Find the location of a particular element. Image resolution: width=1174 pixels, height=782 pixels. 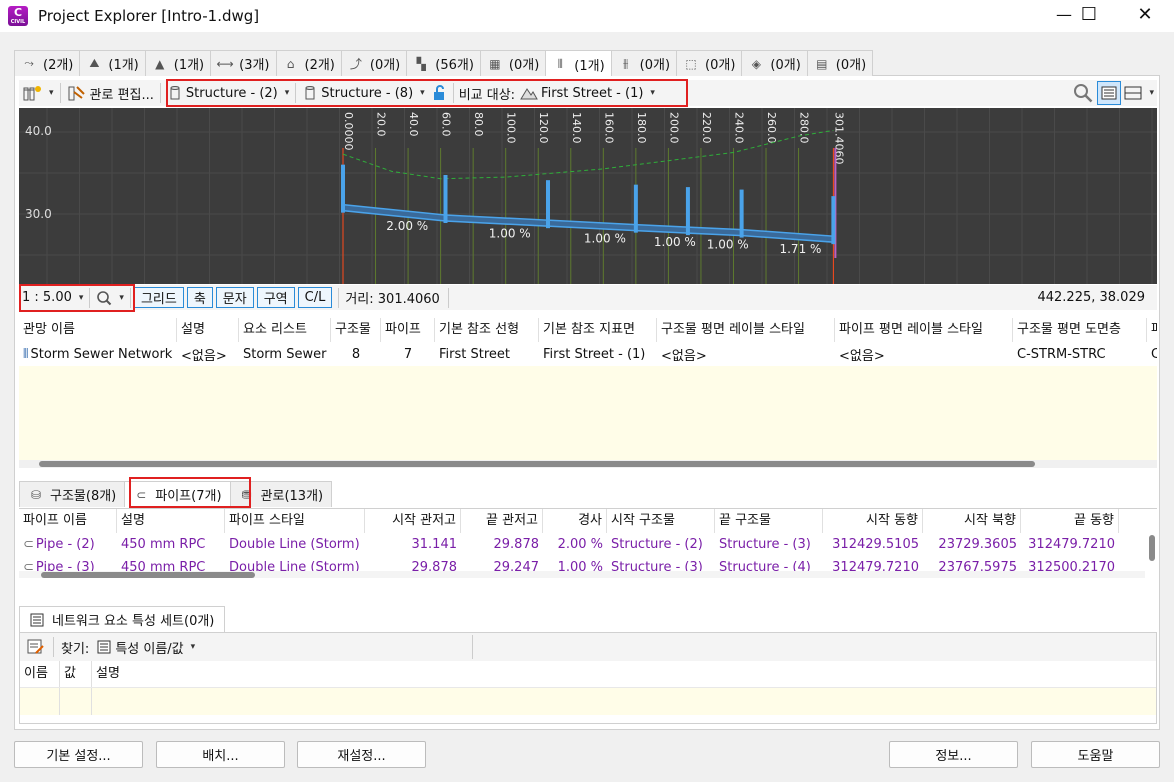

column-header: 파이프 평면 레이블 스타일 is located at coordinates (924, 330).